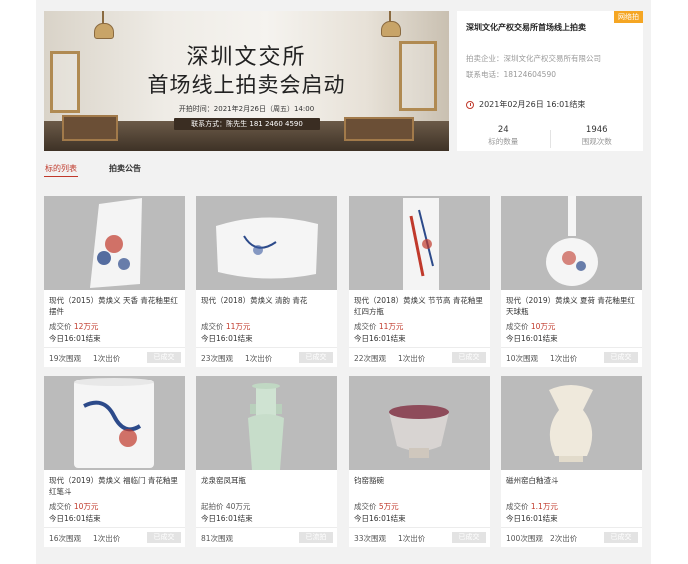  I want to click on lot-footer: 33次围观 1次出价 已成交, so click(419, 537).